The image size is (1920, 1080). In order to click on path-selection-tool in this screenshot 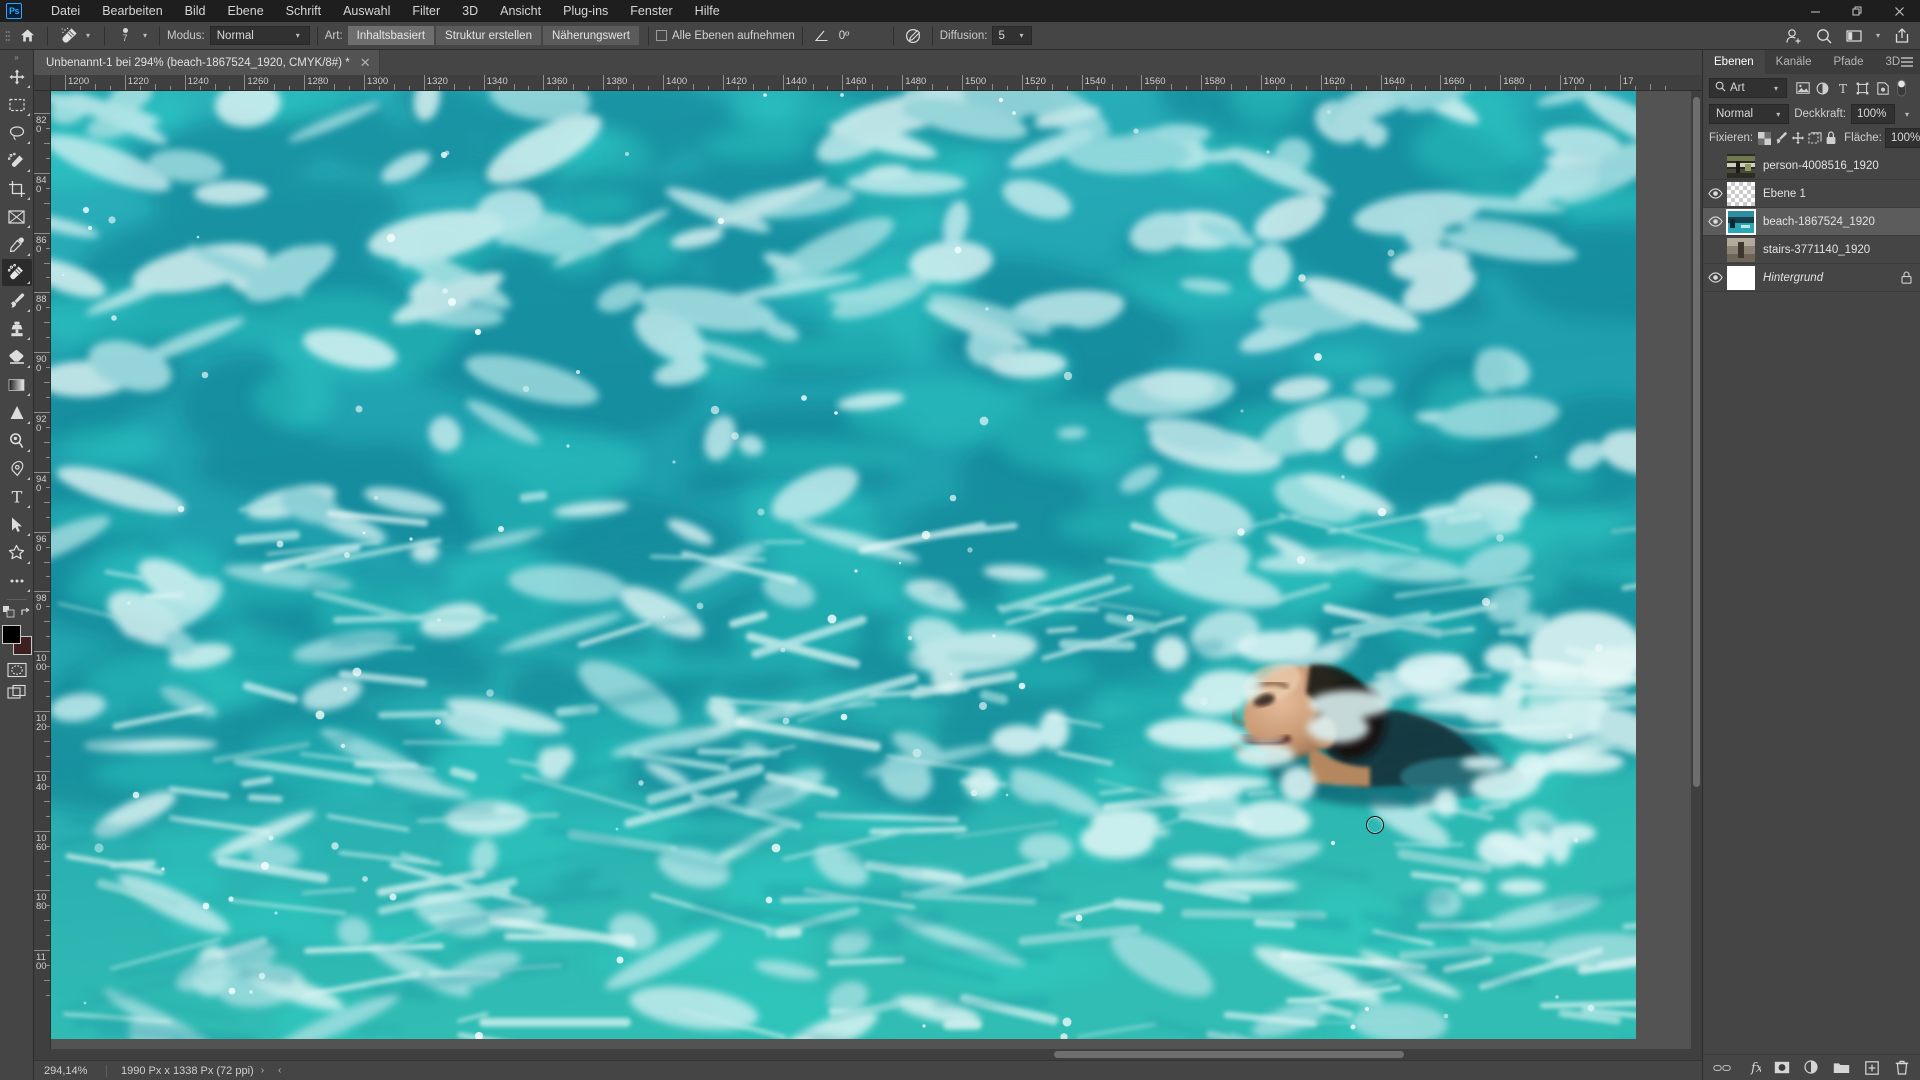, I will do `click(17, 524)`.